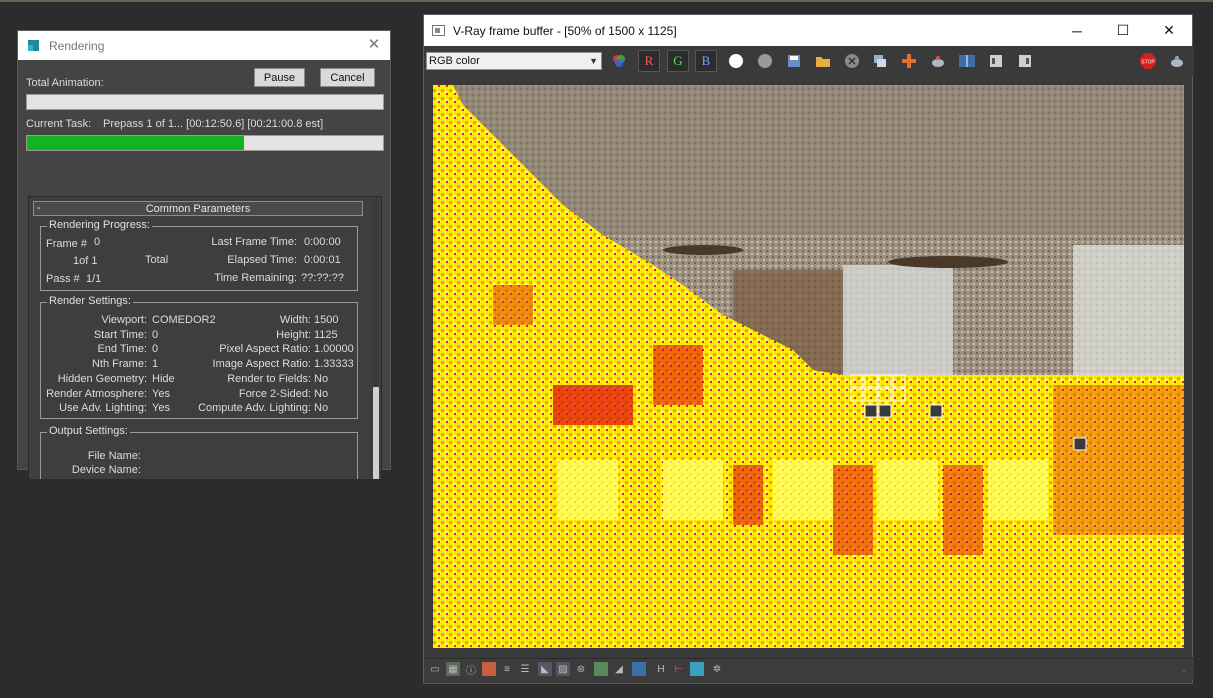 Image resolution: width=1213 pixels, height=698 pixels. What do you see at coordinates (136, 143) in the screenshot?
I see `current-task-progress-fill` at bounding box center [136, 143].